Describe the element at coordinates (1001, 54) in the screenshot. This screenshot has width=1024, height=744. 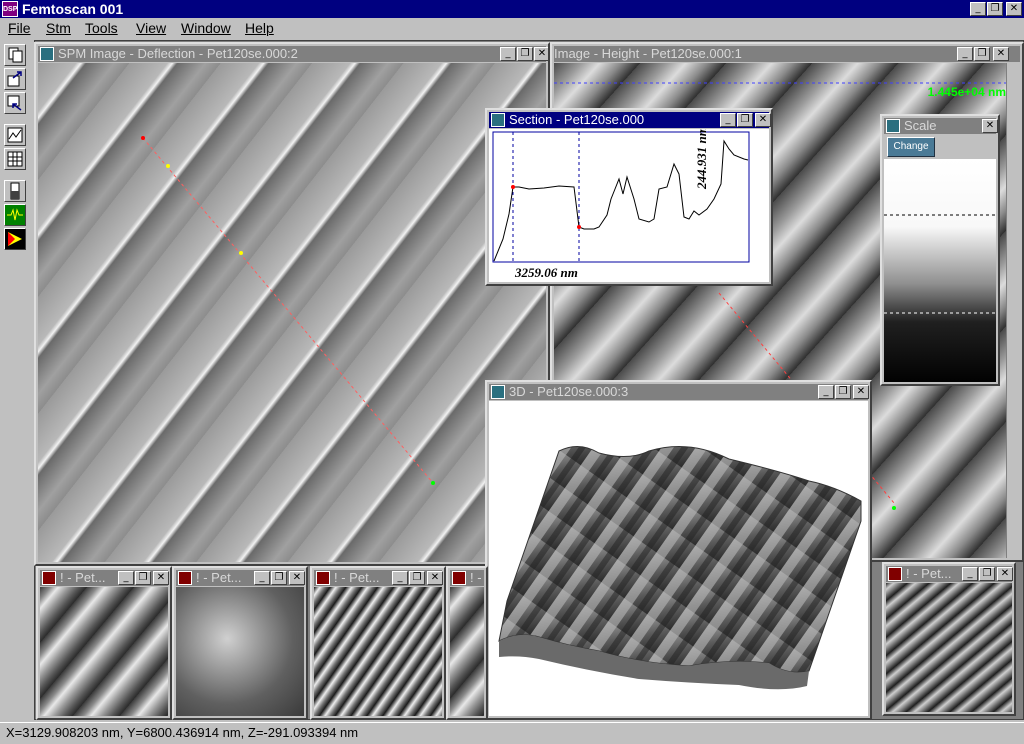
I see `height-close-button: ✕` at that location.